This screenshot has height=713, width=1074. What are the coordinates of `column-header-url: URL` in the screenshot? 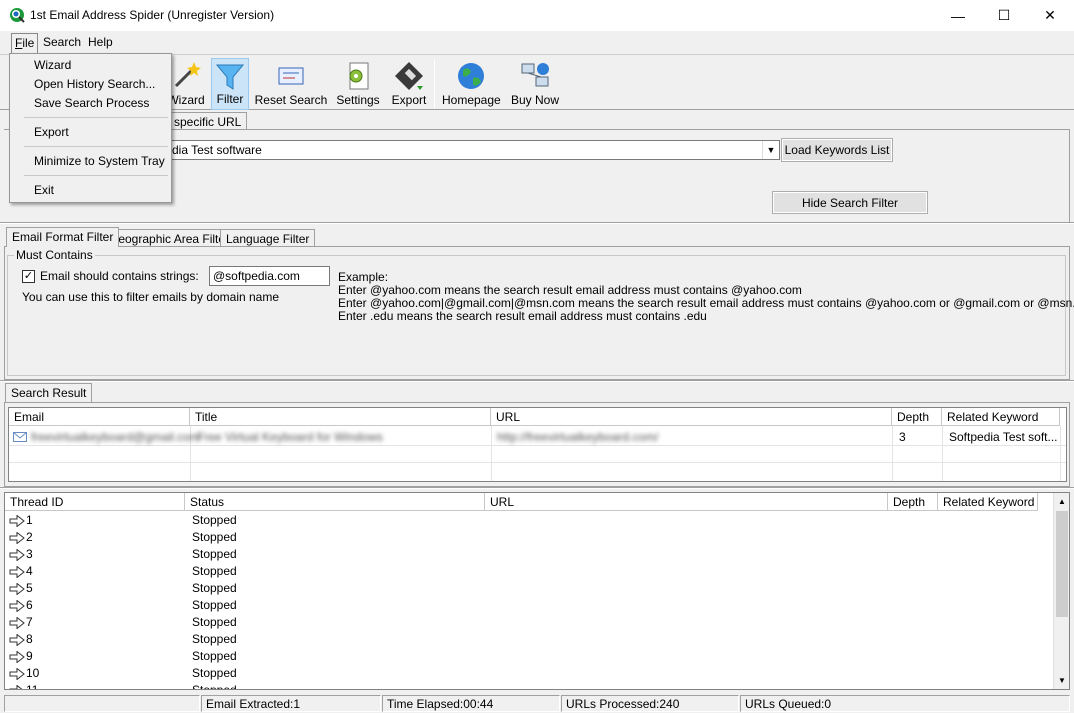 It's located at (691, 417).